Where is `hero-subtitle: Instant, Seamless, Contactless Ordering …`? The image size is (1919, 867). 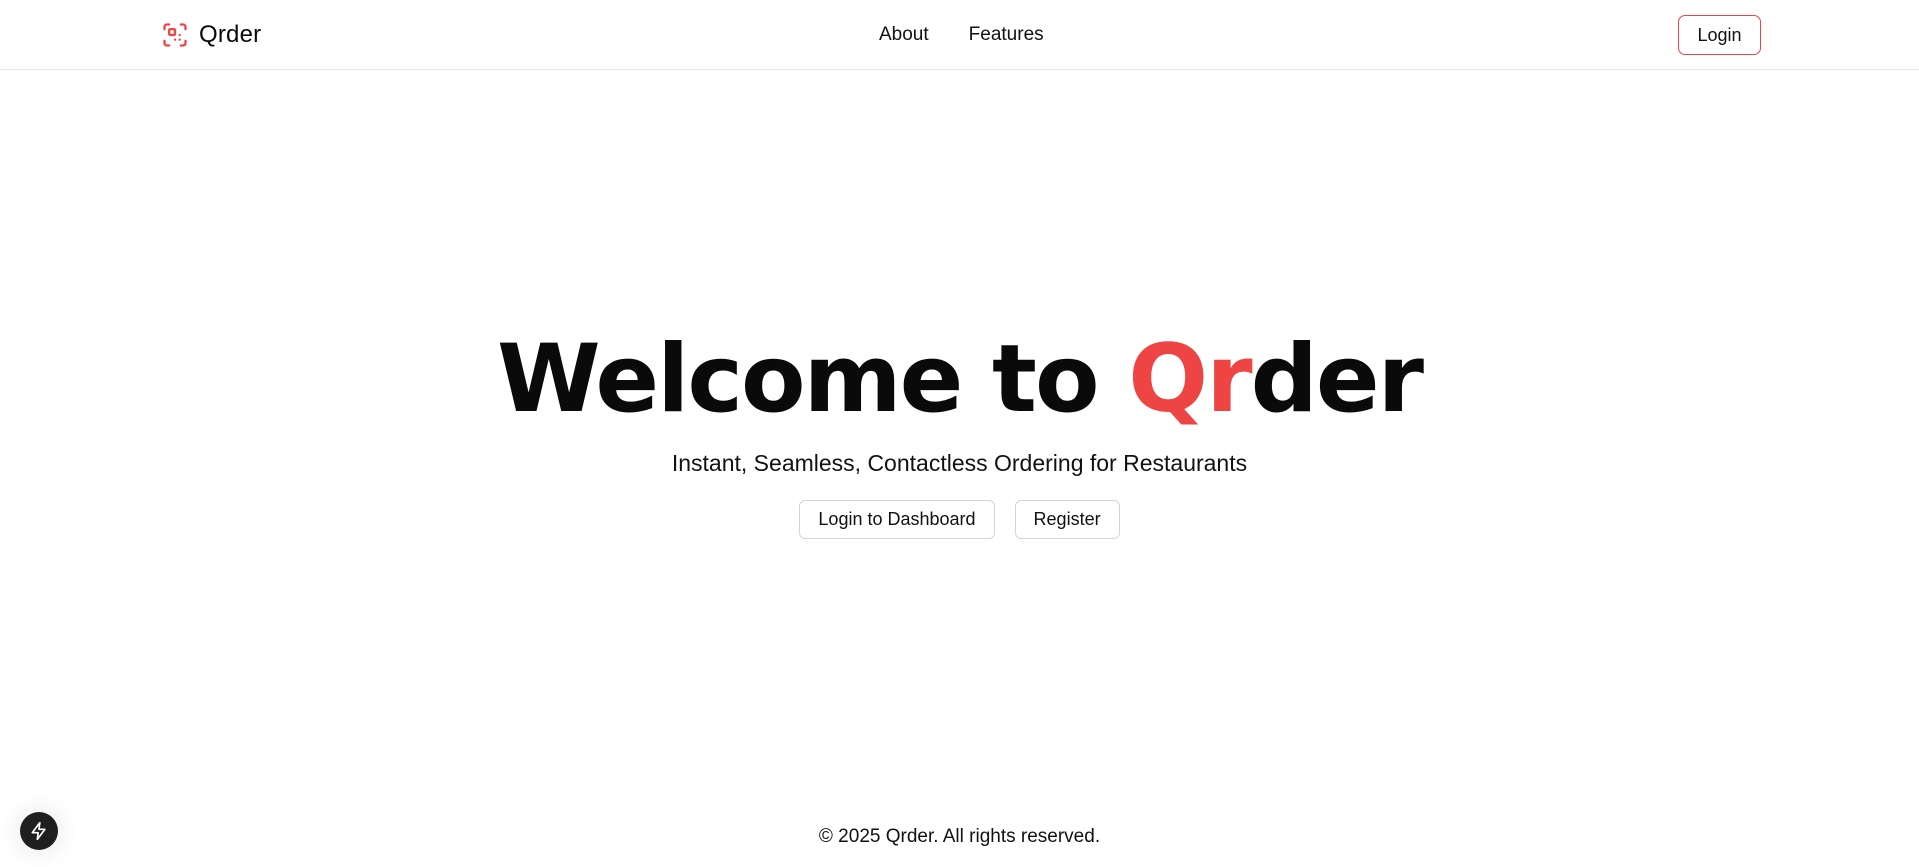
hero-subtitle: Instant, Seamless, Contactless Ordering … is located at coordinates (959, 463).